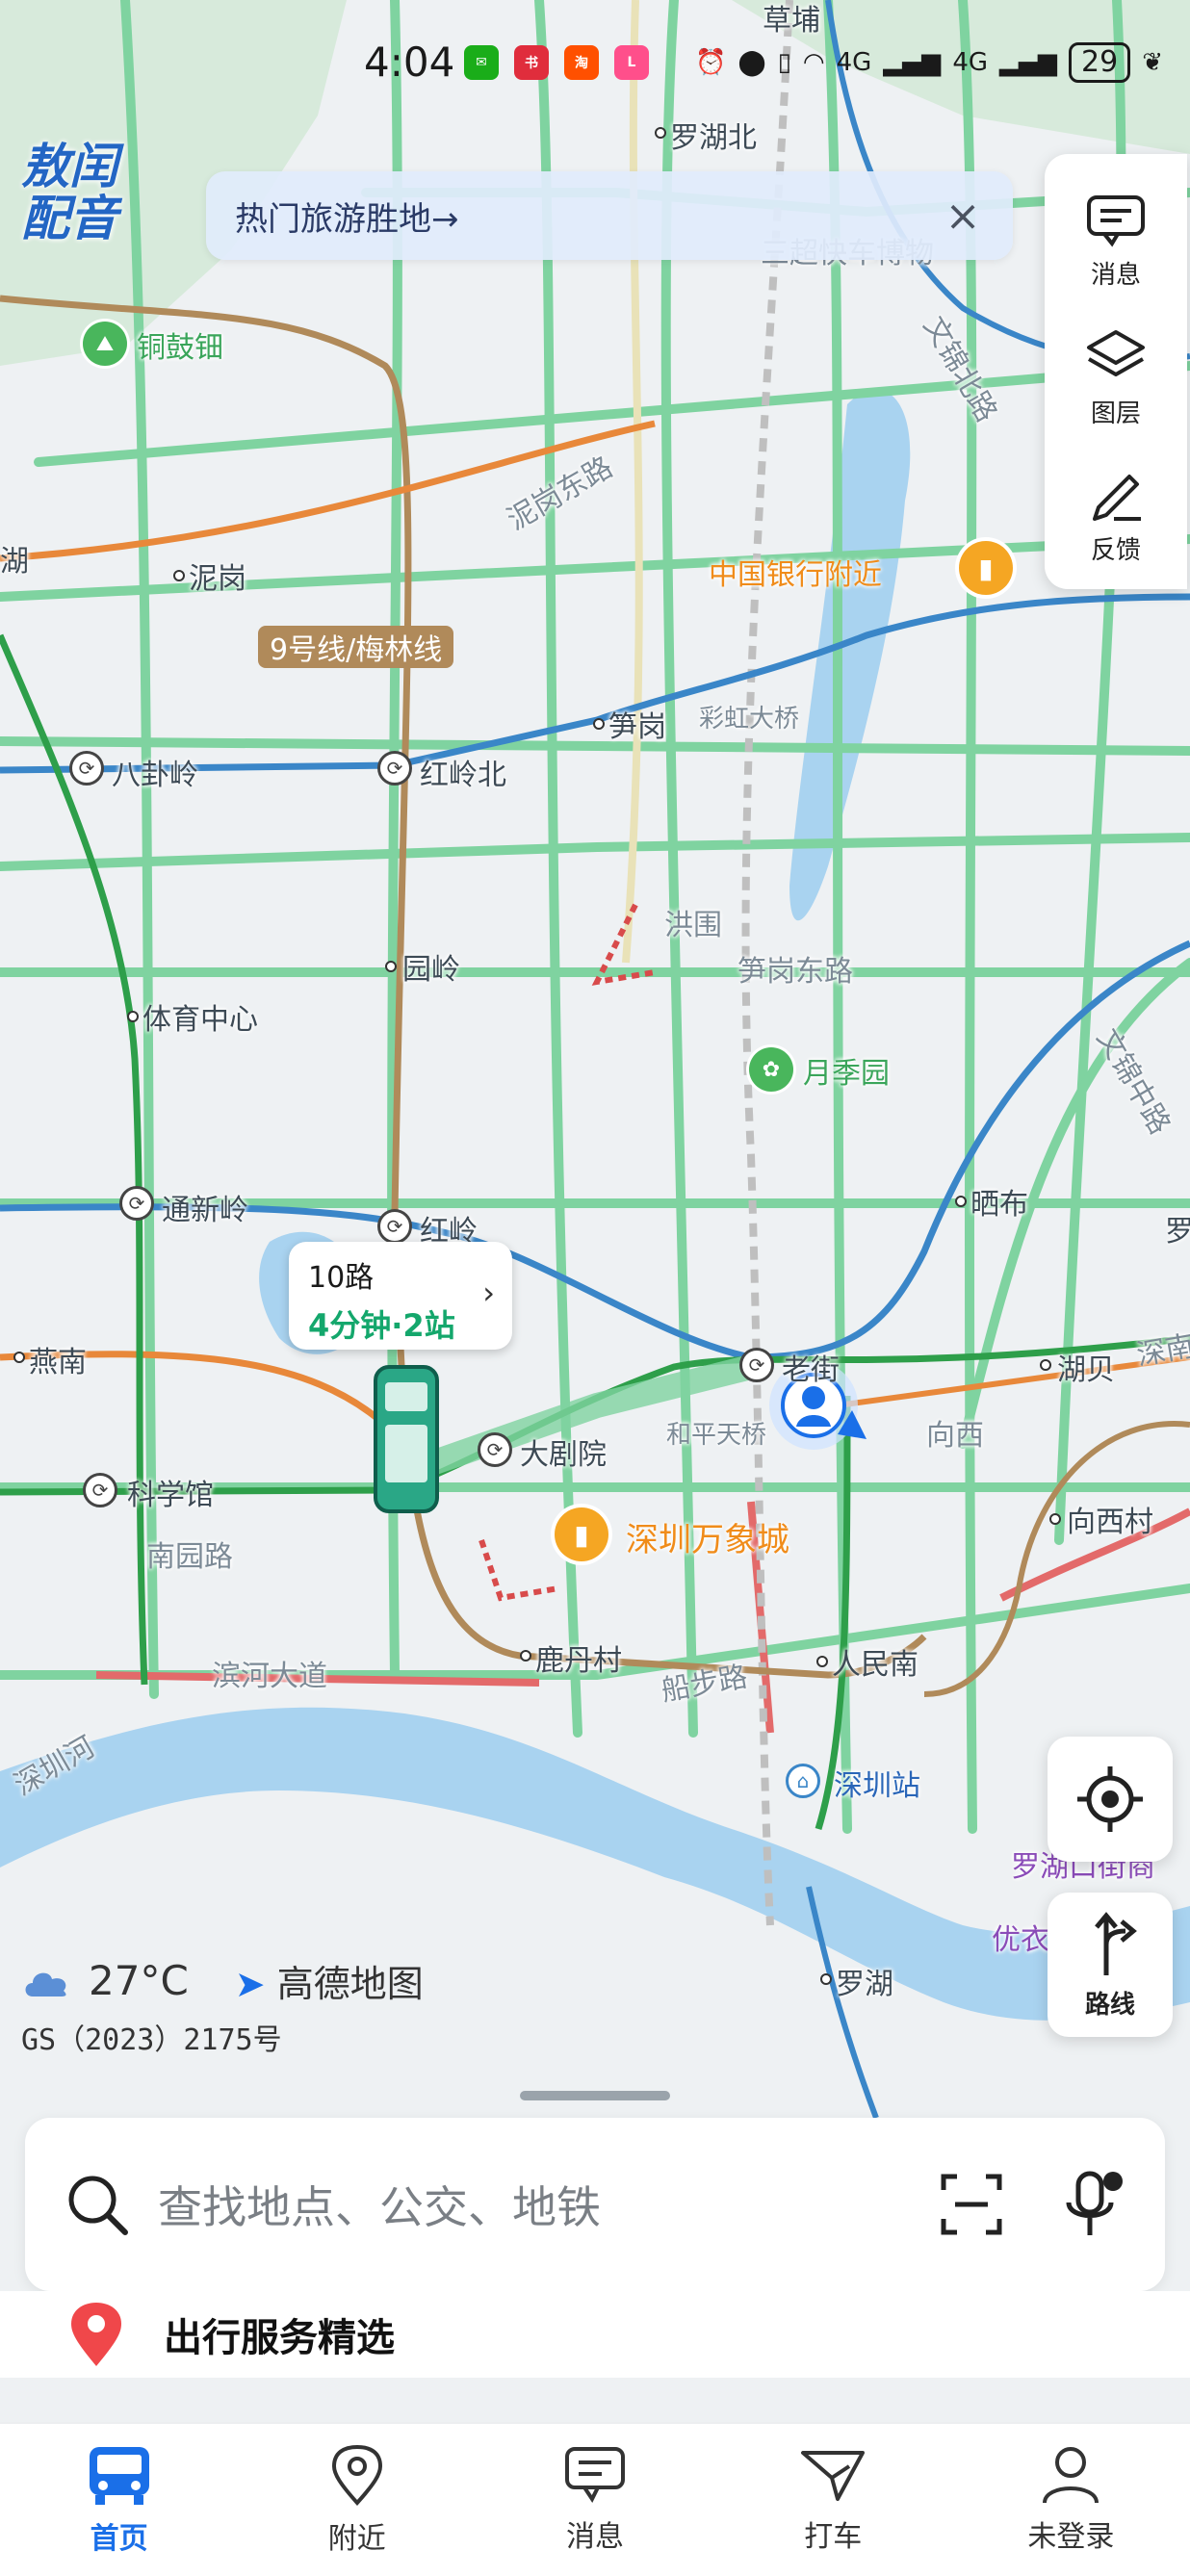 This screenshot has width=1190, height=2576. I want to click on leaf-icon: ❦, so click(1153, 63).